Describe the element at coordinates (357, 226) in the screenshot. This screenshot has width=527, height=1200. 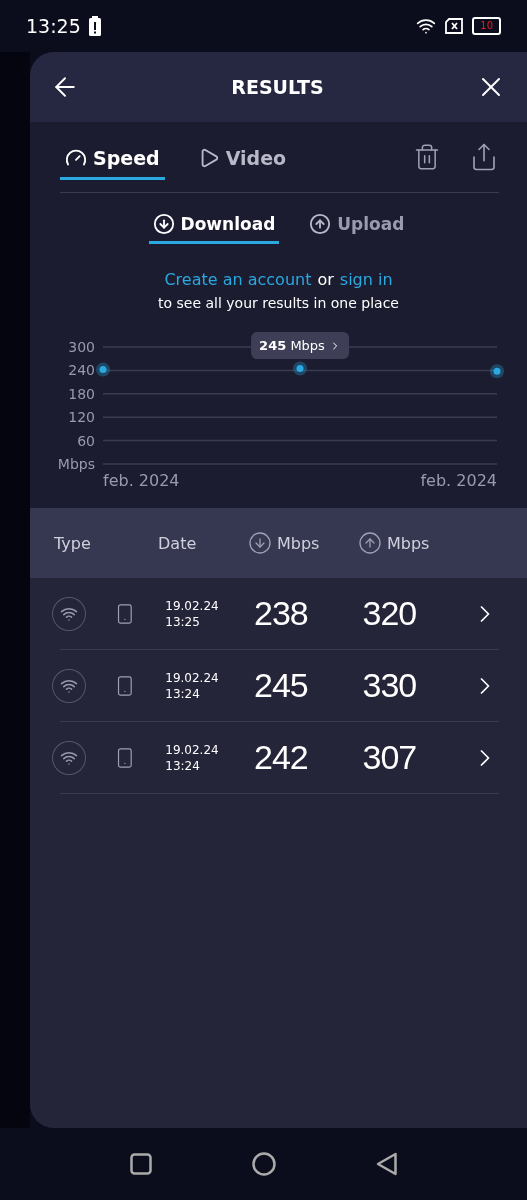
I see `direction-tab: Upload` at that location.